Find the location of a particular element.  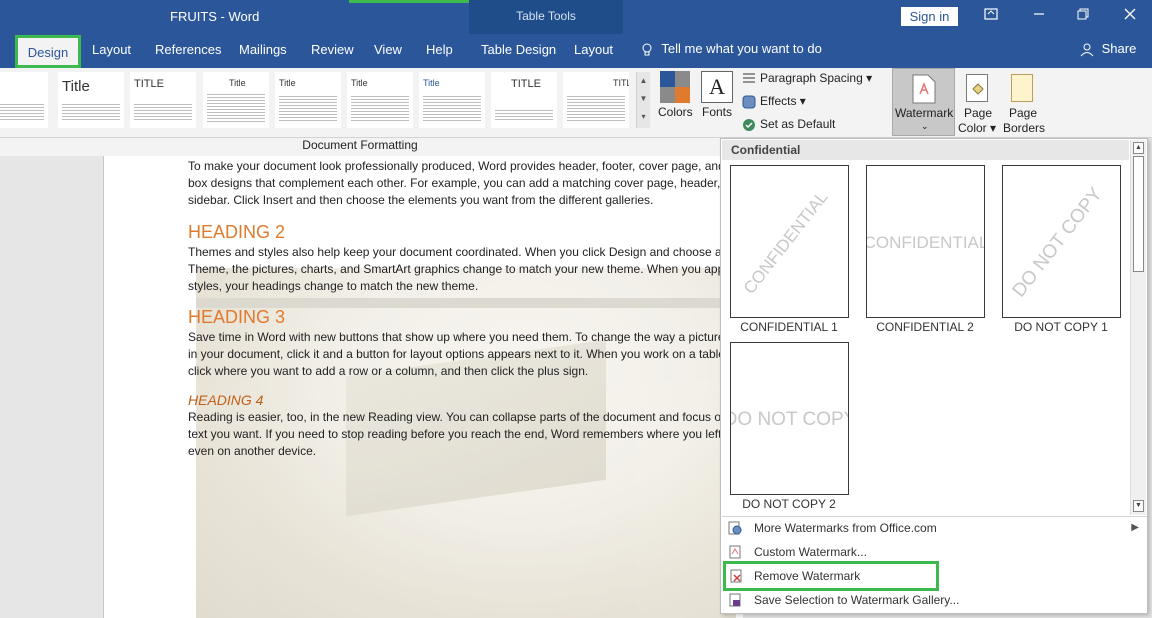

page-icon is located at coordinates (735, 552).